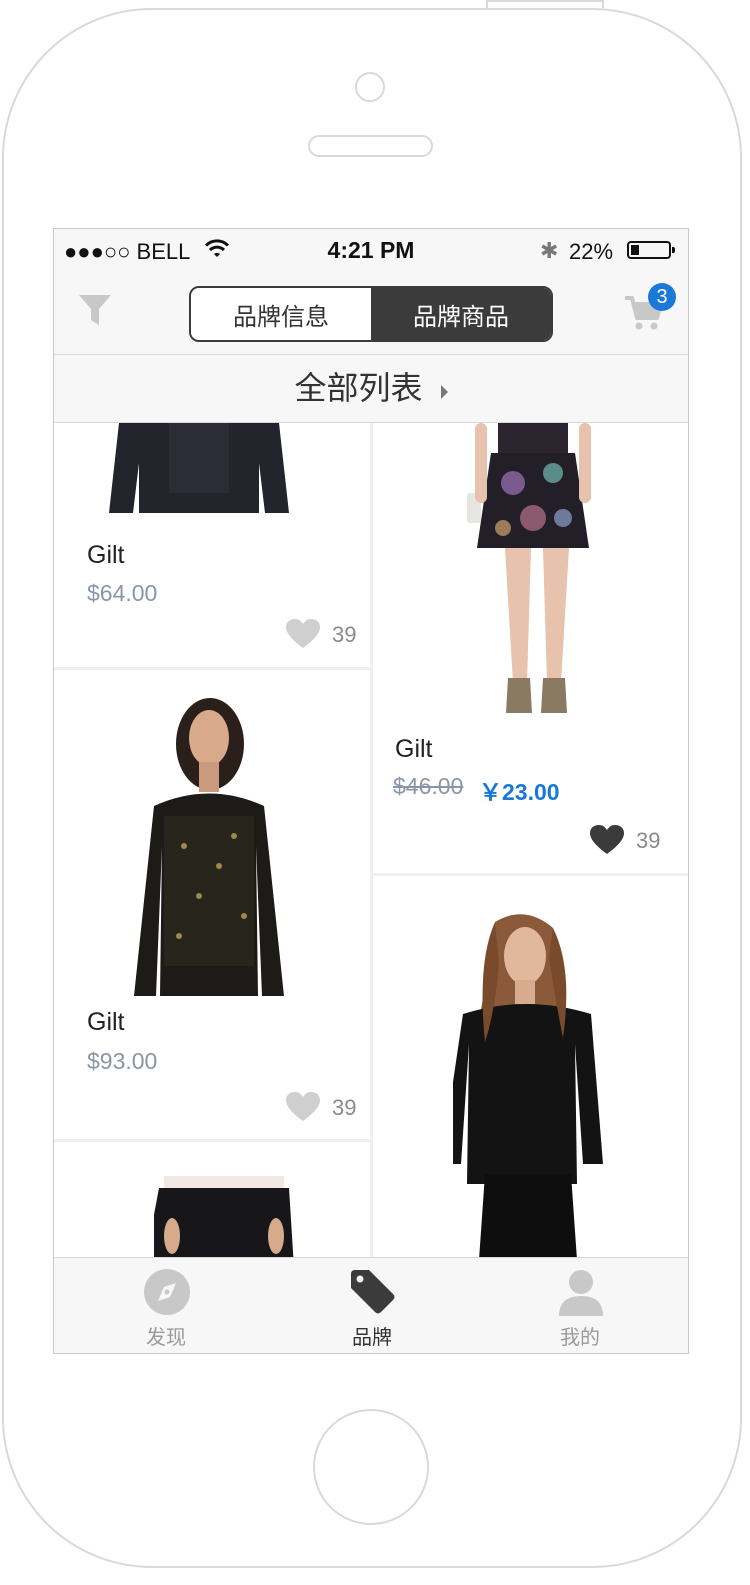 The height and width of the screenshot is (1585, 750). What do you see at coordinates (199, 468) in the screenshot?
I see `product-image-jacket` at bounding box center [199, 468].